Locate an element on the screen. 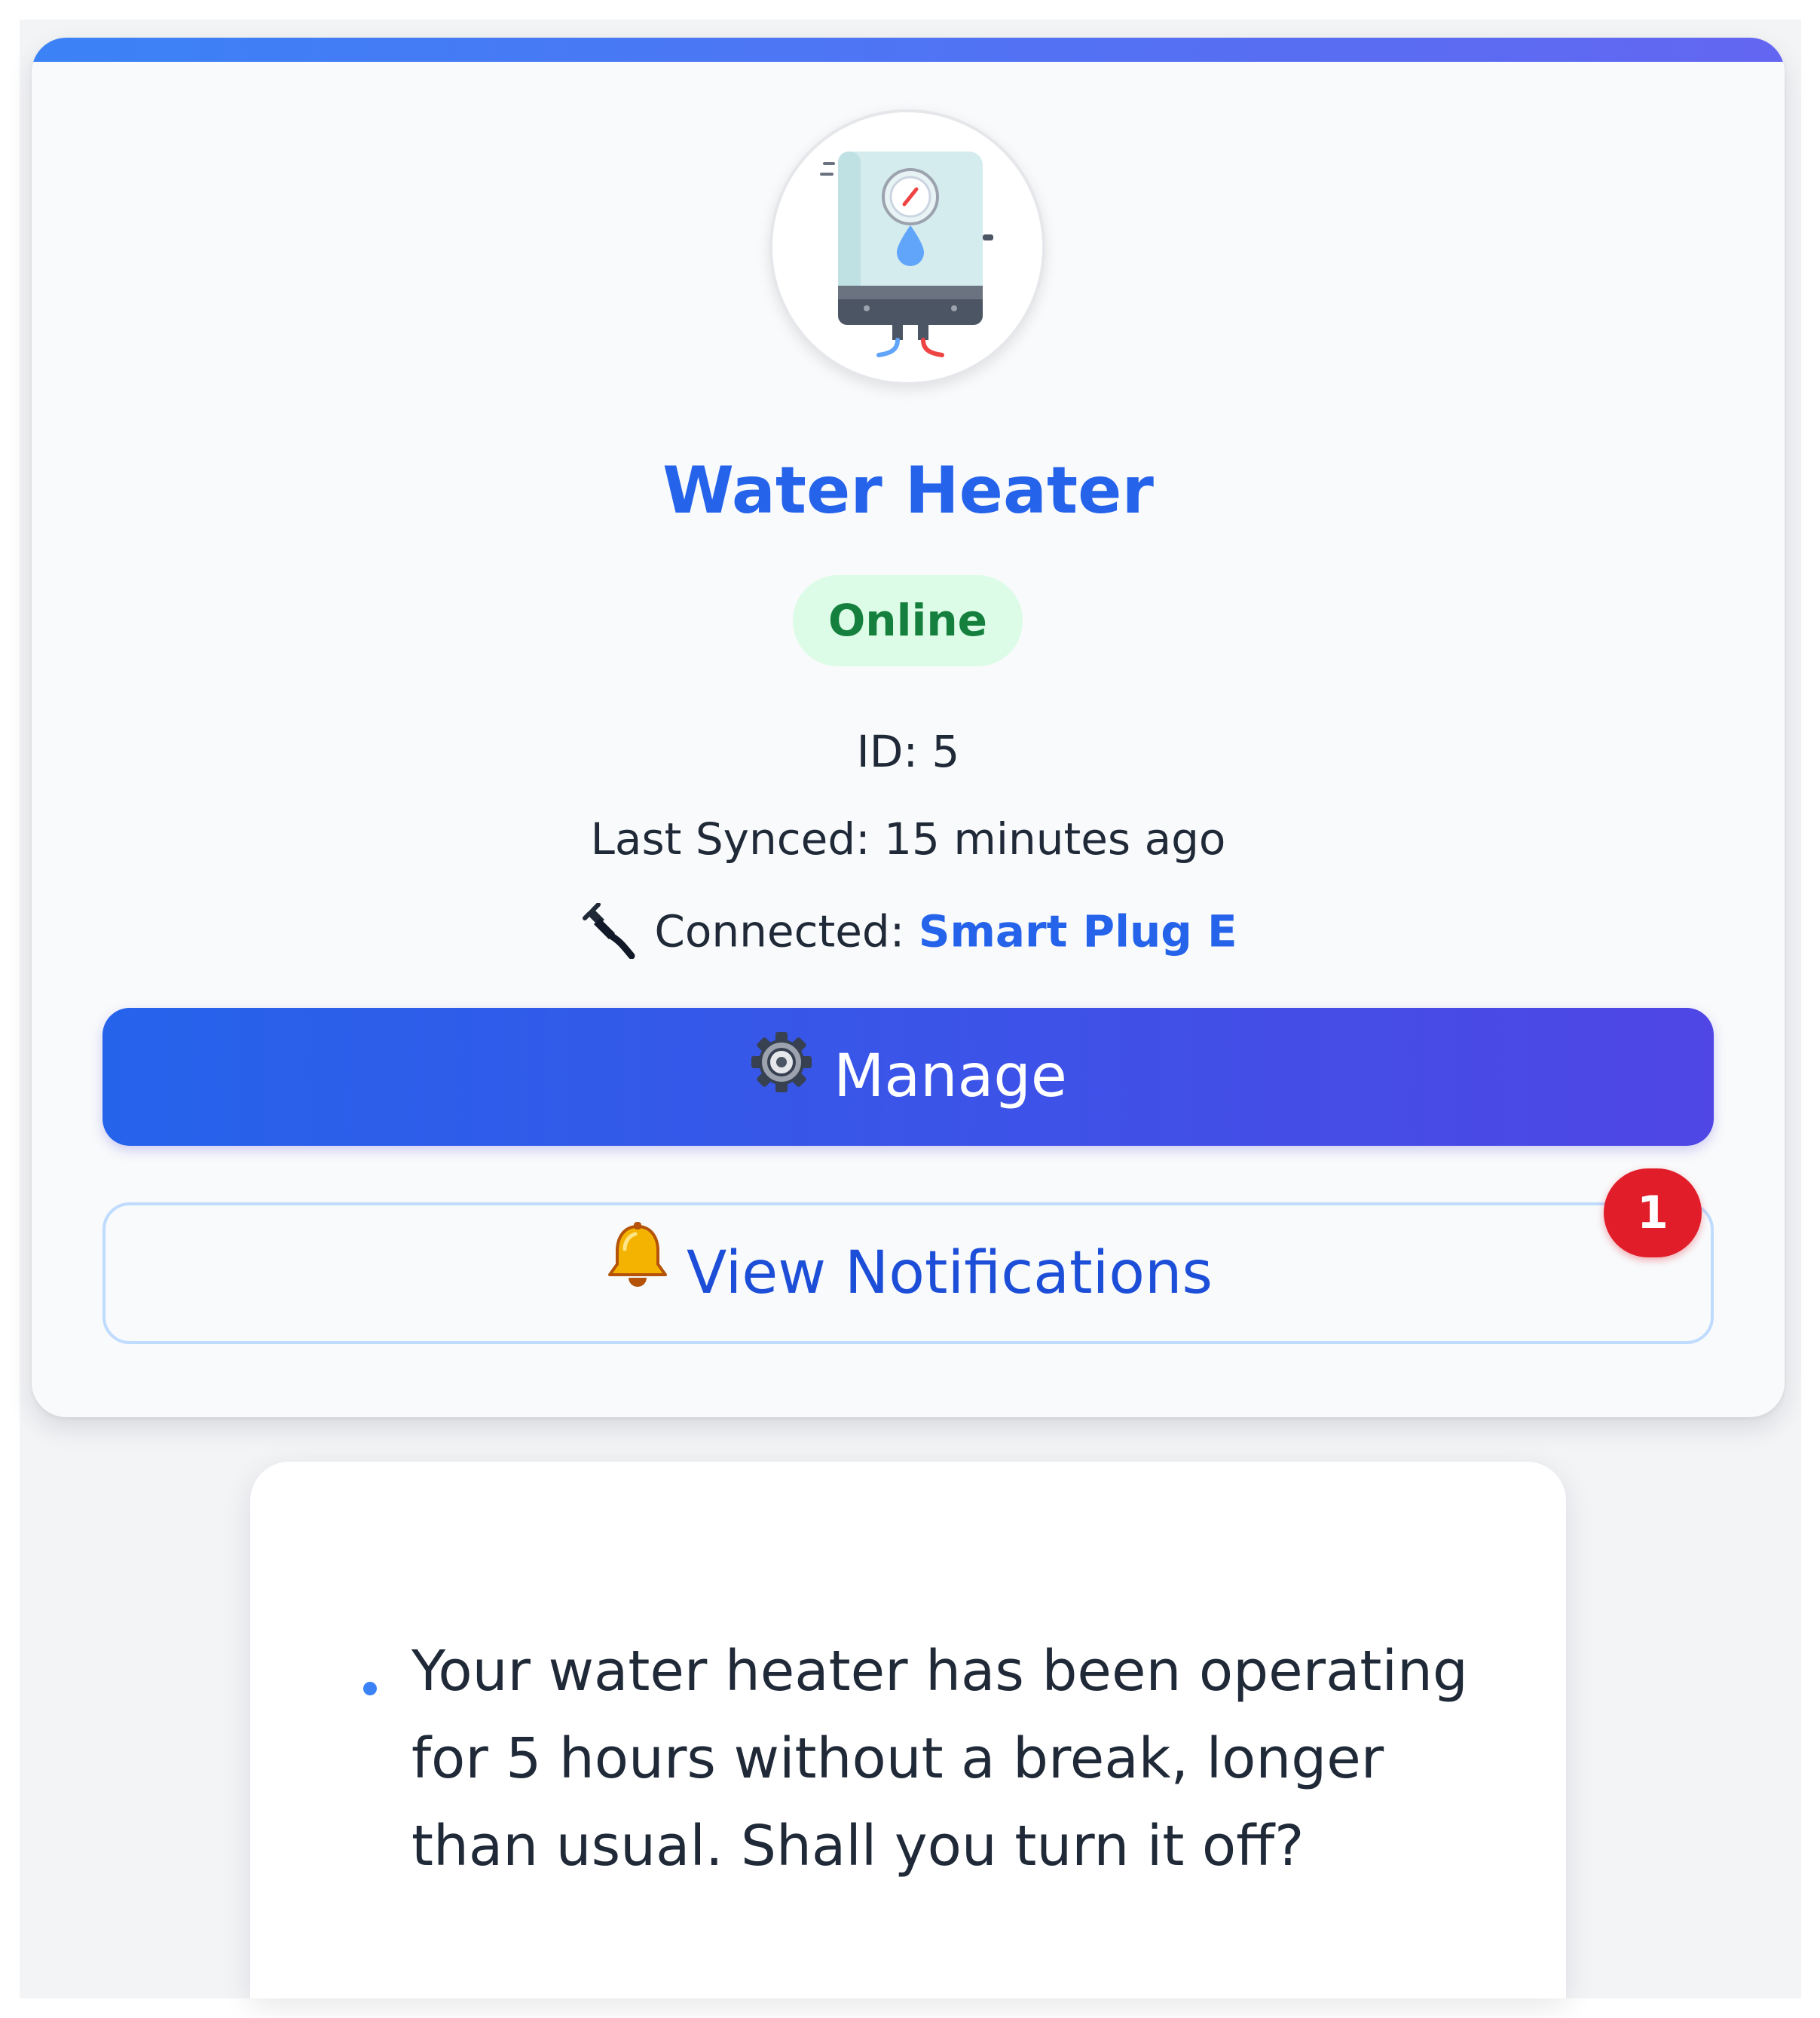  last-synced: Last Synced: 15 minutes ago is located at coordinates (908, 839).